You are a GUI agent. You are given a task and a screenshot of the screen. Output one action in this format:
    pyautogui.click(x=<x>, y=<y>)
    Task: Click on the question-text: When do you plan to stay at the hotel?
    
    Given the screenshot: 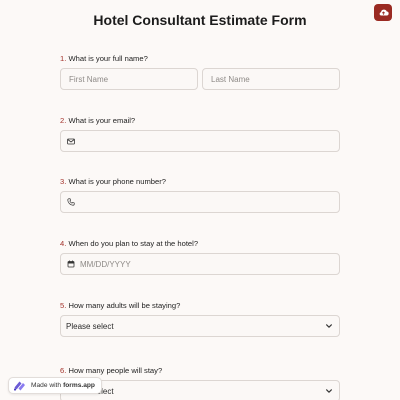 What is the action you would take?
    pyautogui.click(x=133, y=243)
    